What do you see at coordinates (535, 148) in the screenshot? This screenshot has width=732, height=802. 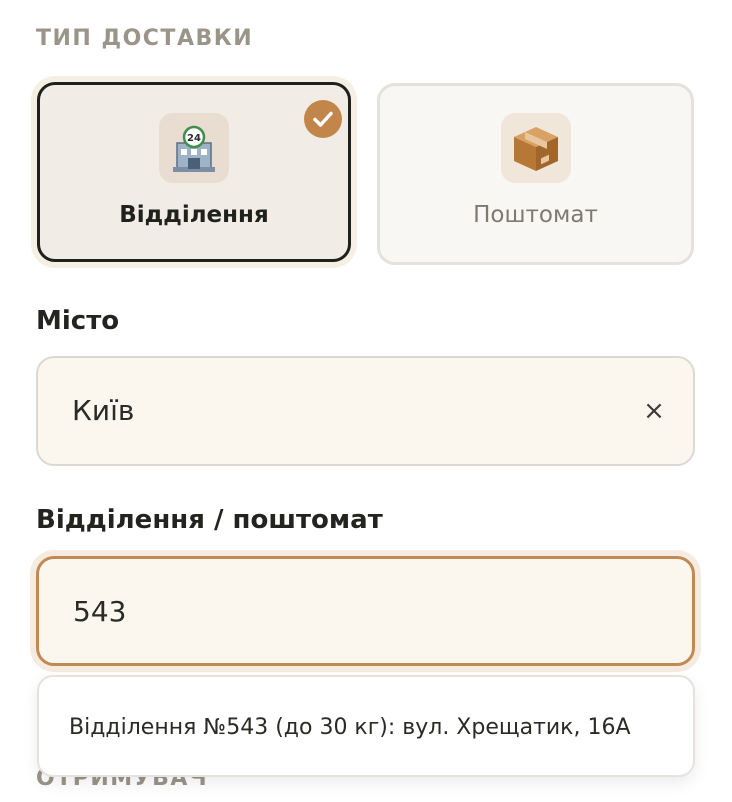 I see `package-box-icon` at bounding box center [535, 148].